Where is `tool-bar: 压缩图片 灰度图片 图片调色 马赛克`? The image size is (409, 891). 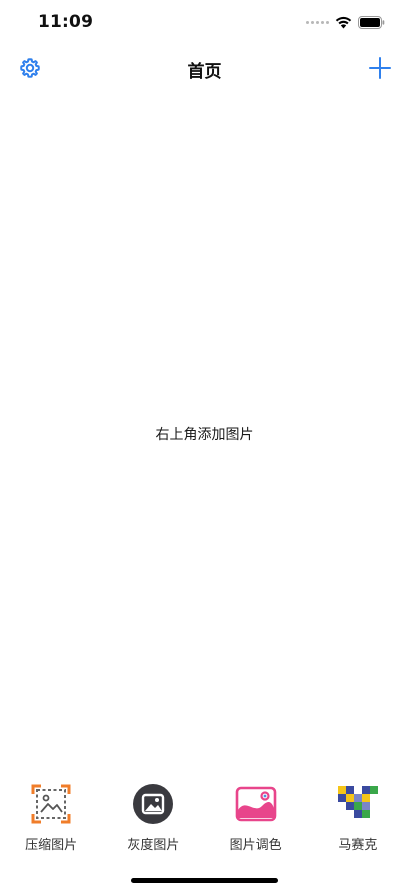
tool-bar: 压缩图片 灰度图片 图片调色 马赛克 is located at coordinates (204, 819).